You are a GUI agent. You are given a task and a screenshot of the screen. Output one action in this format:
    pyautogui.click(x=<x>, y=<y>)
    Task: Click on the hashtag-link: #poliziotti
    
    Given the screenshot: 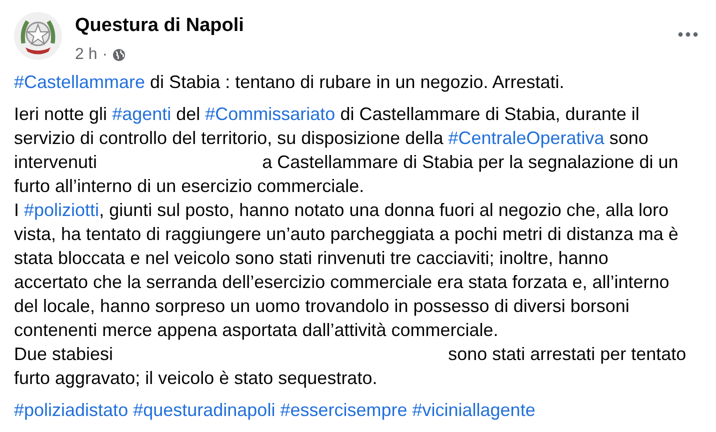 What is the action you would take?
    pyautogui.click(x=62, y=210)
    